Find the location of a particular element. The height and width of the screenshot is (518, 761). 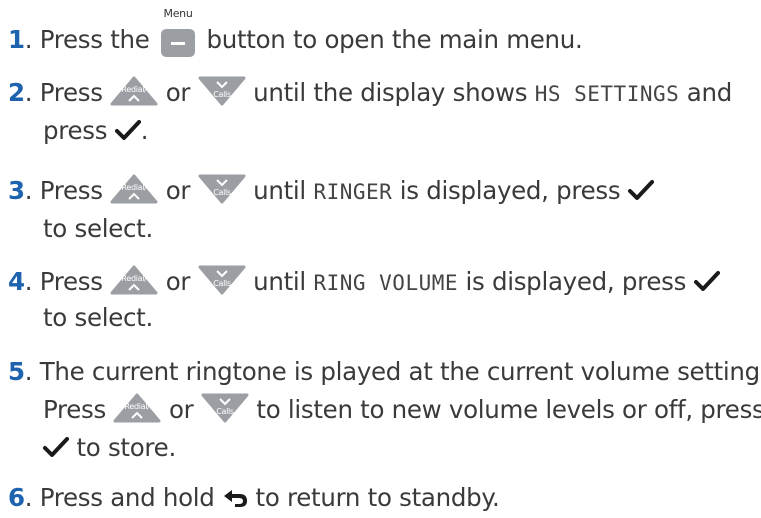

step-3-line-2: to select. is located at coordinates (402, 229).